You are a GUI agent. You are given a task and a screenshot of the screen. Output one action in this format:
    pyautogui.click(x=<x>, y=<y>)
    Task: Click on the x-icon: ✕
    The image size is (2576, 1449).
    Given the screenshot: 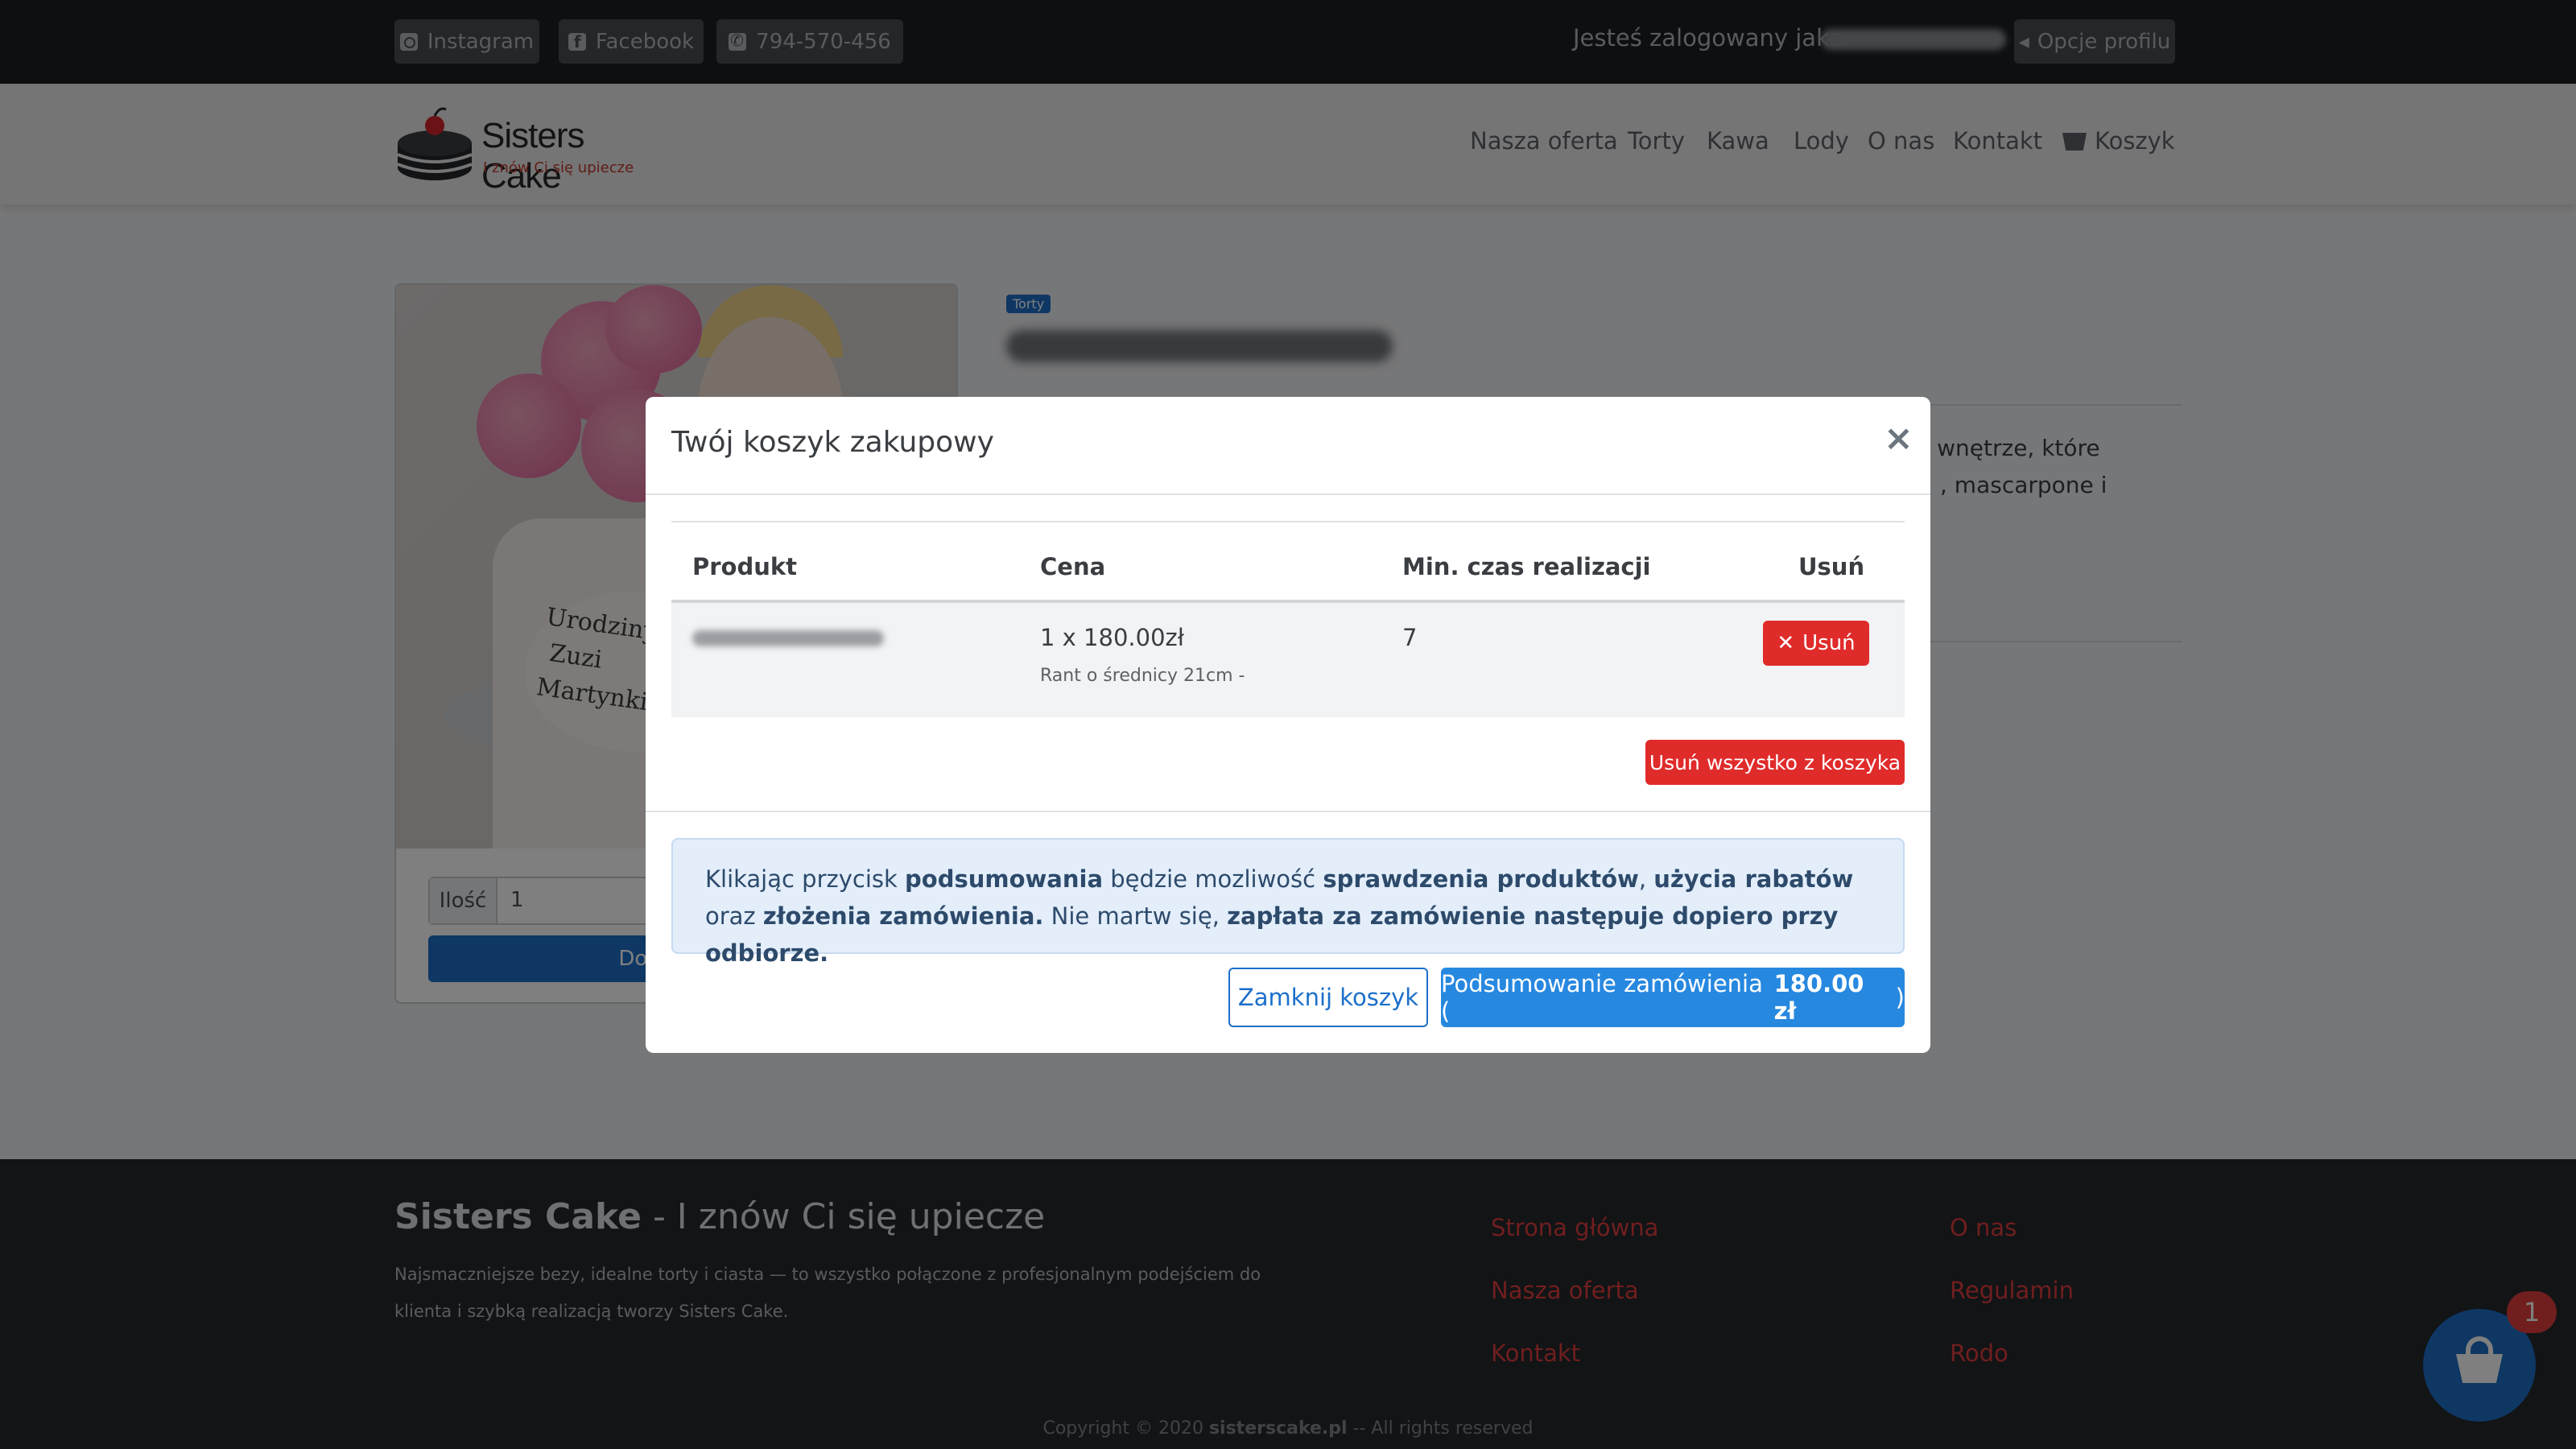 What is the action you would take?
    pyautogui.click(x=1786, y=643)
    